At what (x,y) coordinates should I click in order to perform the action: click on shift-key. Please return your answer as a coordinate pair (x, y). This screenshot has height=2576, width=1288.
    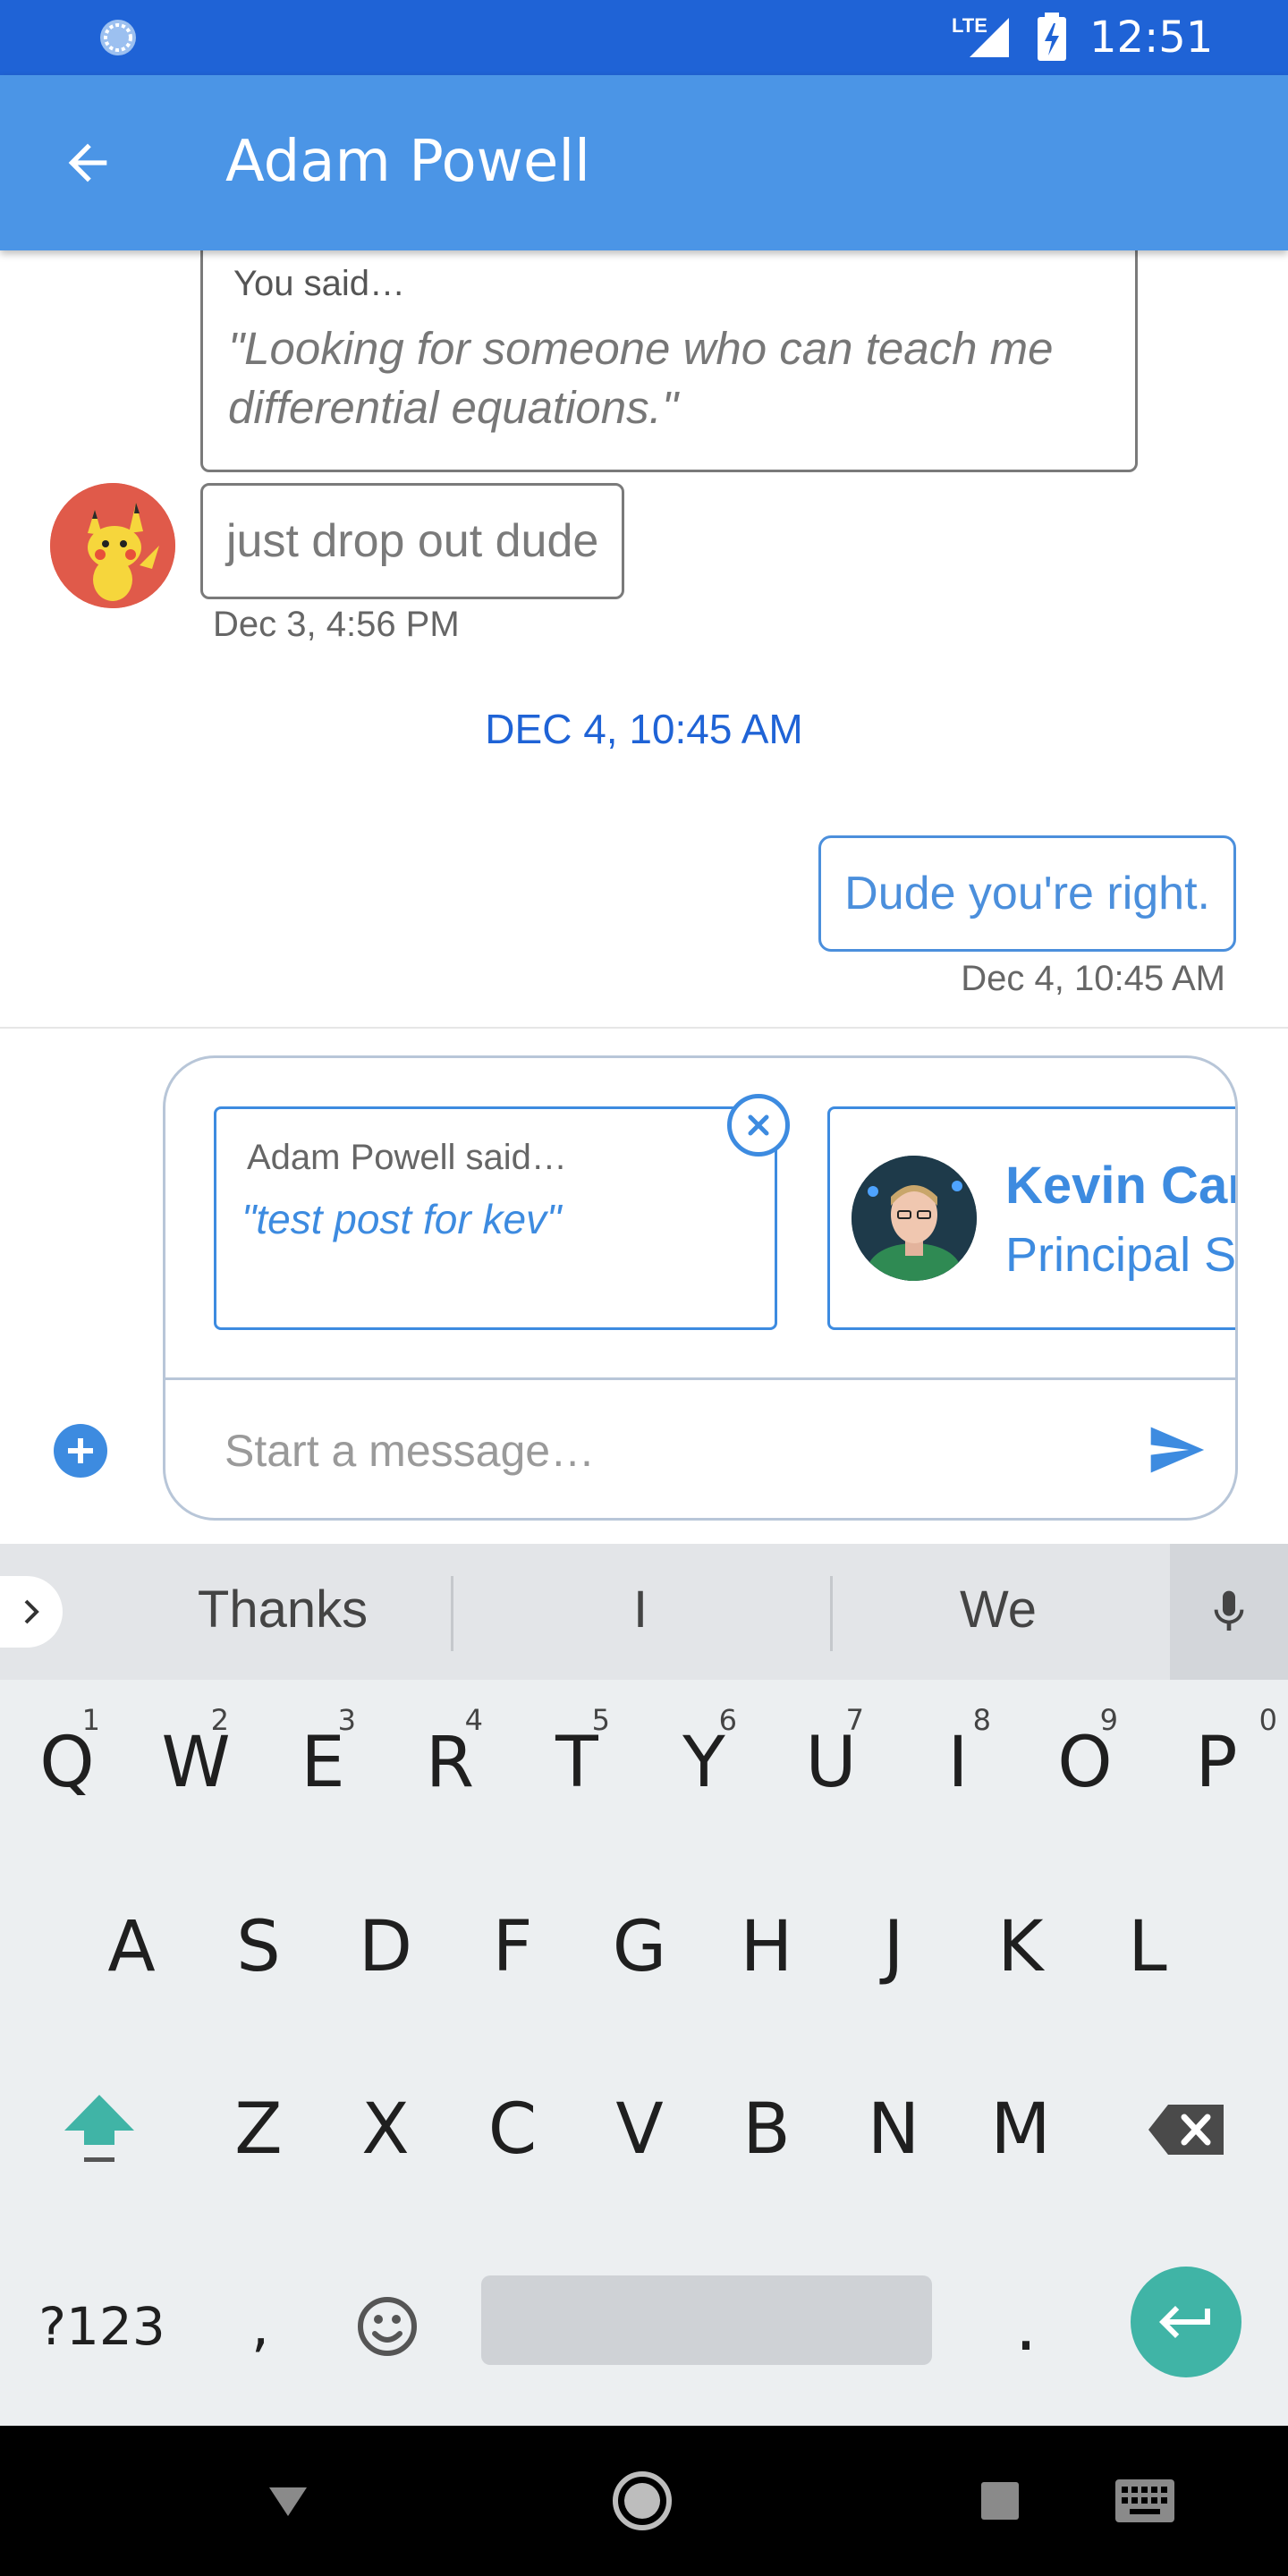
    Looking at the image, I should click on (99, 2130).